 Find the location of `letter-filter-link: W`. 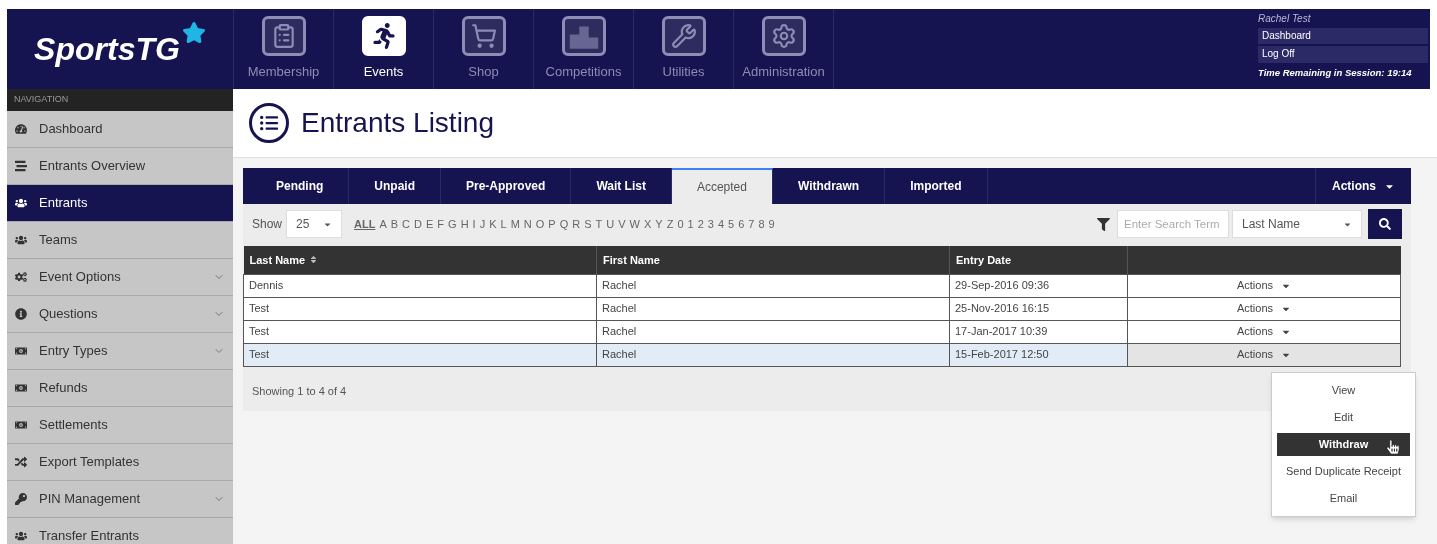

letter-filter-link: W is located at coordinates (634, 224).